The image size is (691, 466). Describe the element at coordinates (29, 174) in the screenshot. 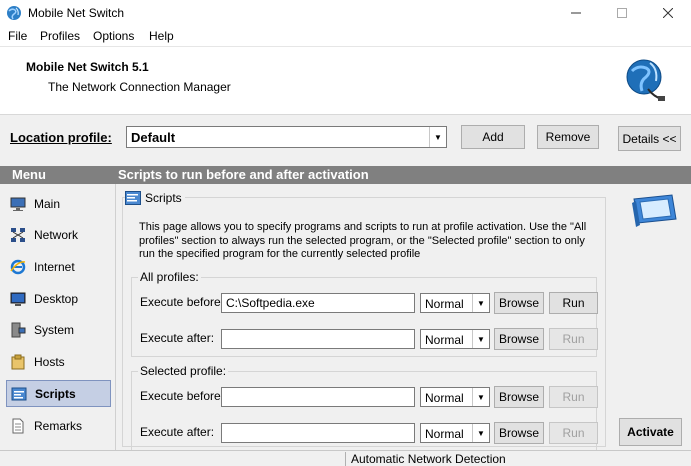

I see `menu-title: Menu` at that location.